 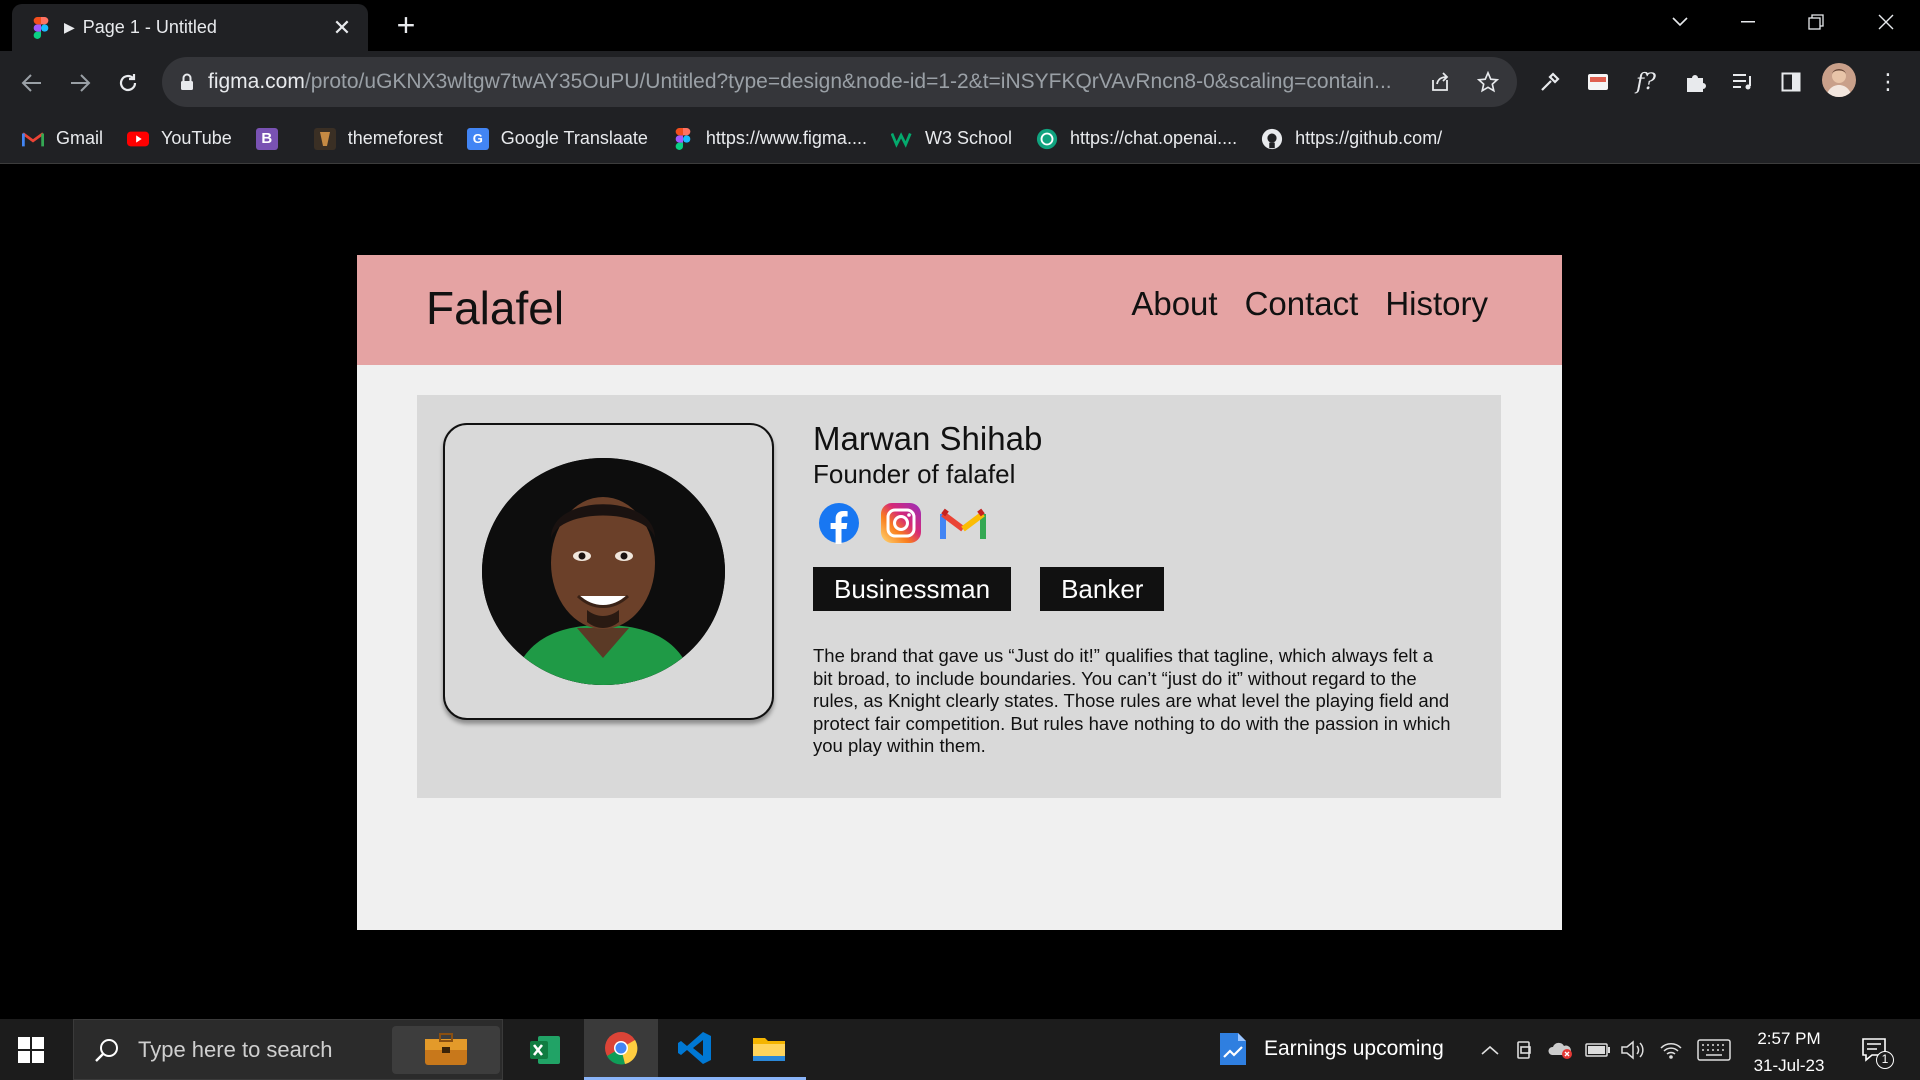 What do you see at coordinates (1561, 1050) in the screenshot?
I see `onedrive-error-icon` at bounding box center [1561, 1050].